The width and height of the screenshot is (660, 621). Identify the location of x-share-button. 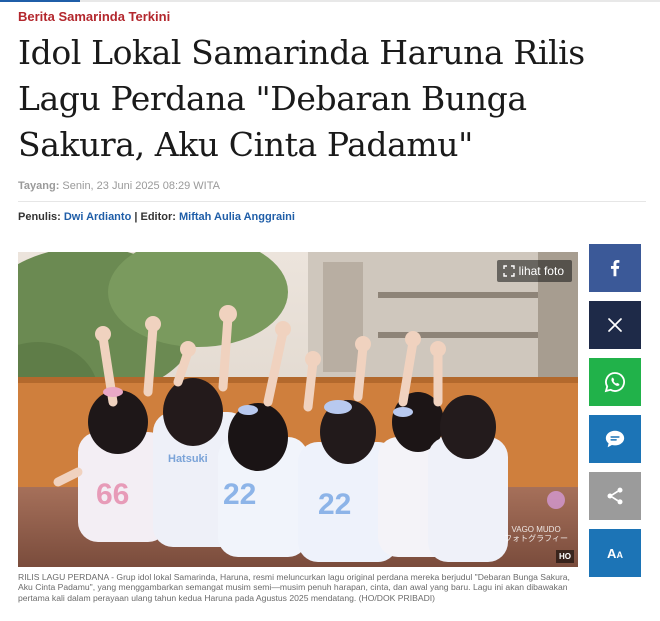
(615, 325).